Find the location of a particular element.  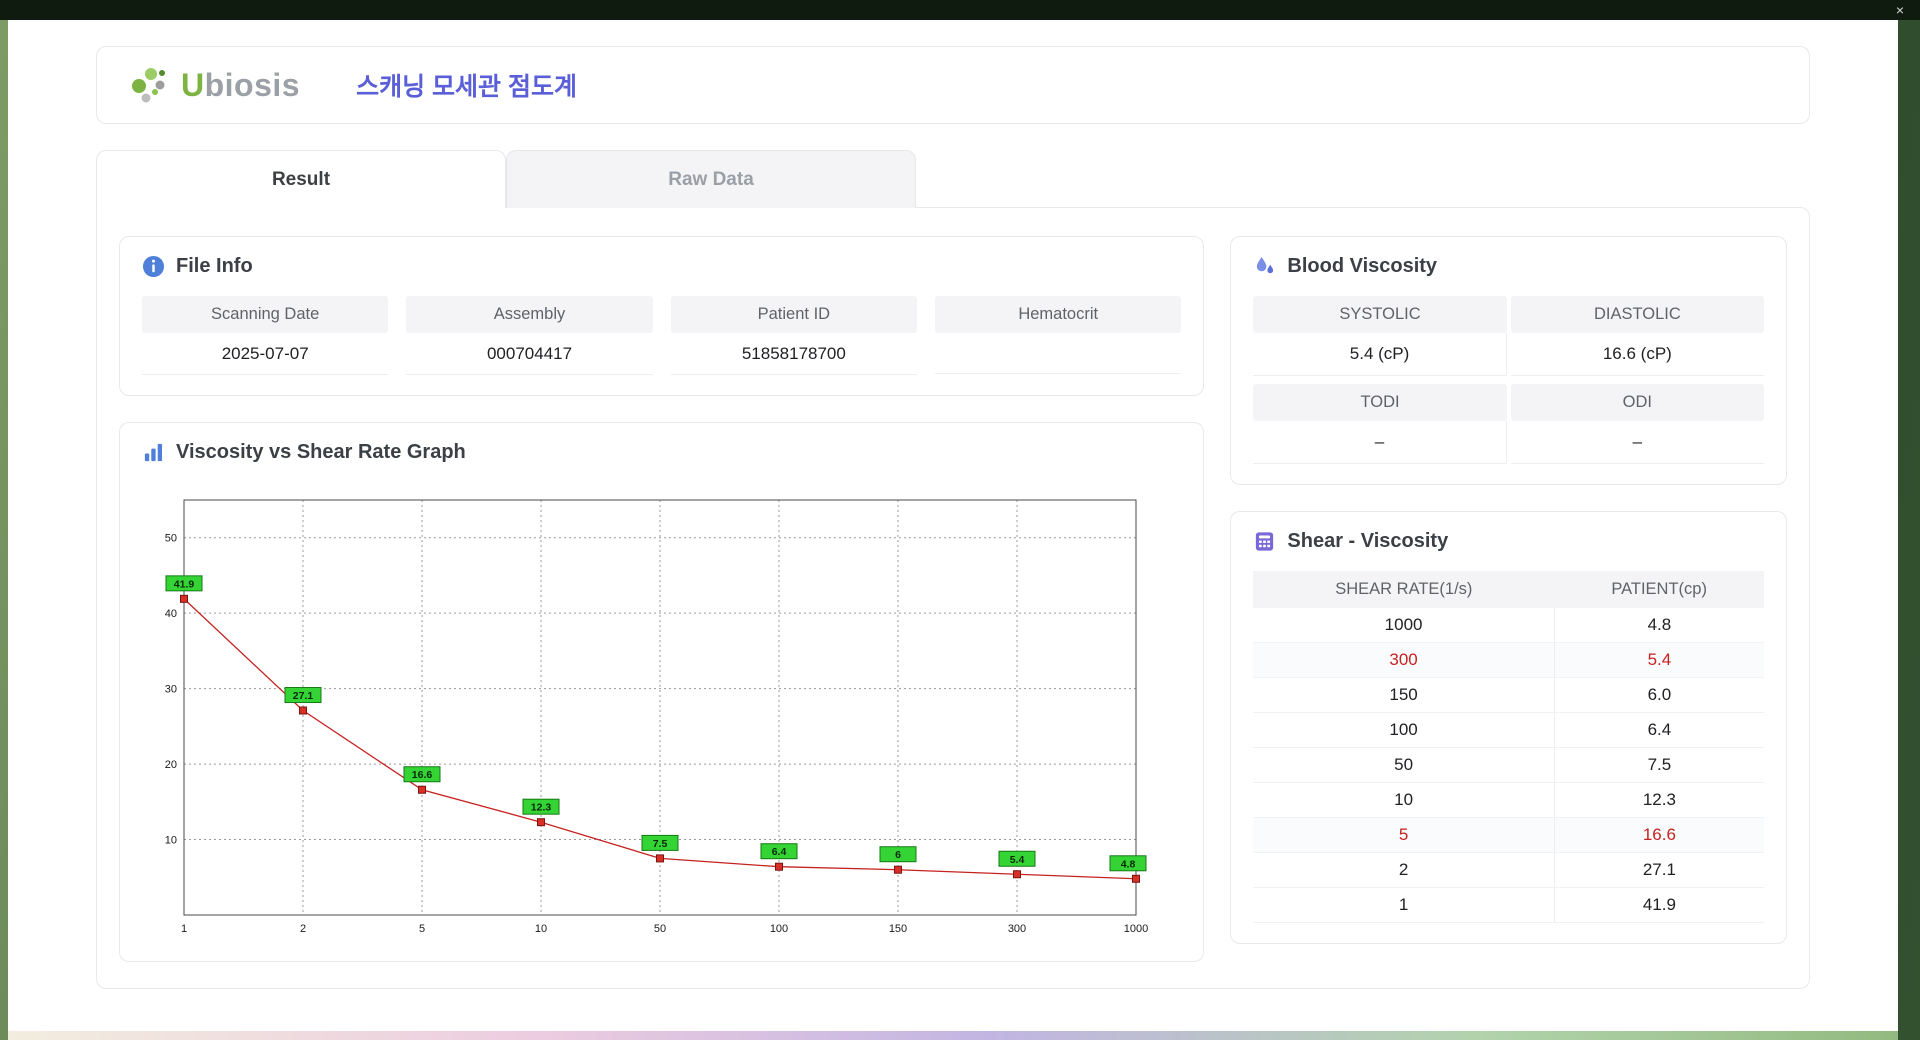

svg-text: 5 is located at coordinates (422, 929).